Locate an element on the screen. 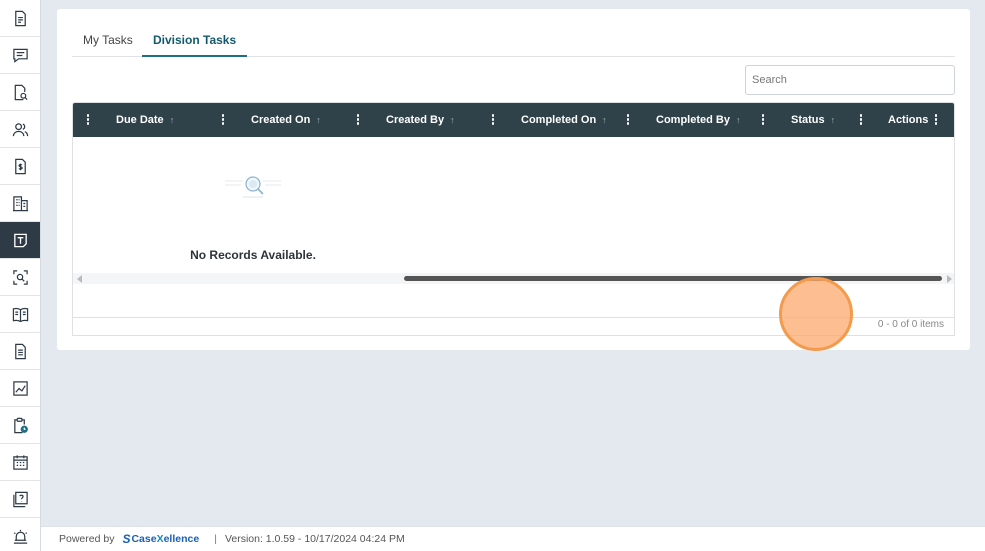 This screenshot has height=551, width=985. column-header-status: Status ↑ is located at coordinates (813, 120).